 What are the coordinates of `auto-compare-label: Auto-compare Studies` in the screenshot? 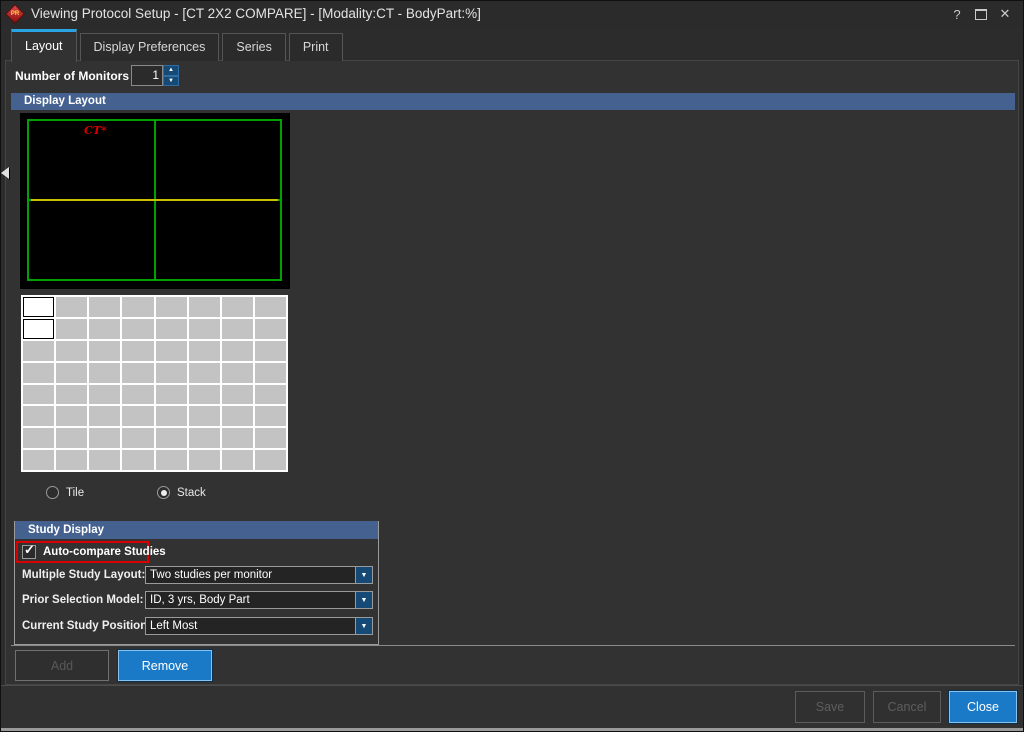 It's located at (104, 552).